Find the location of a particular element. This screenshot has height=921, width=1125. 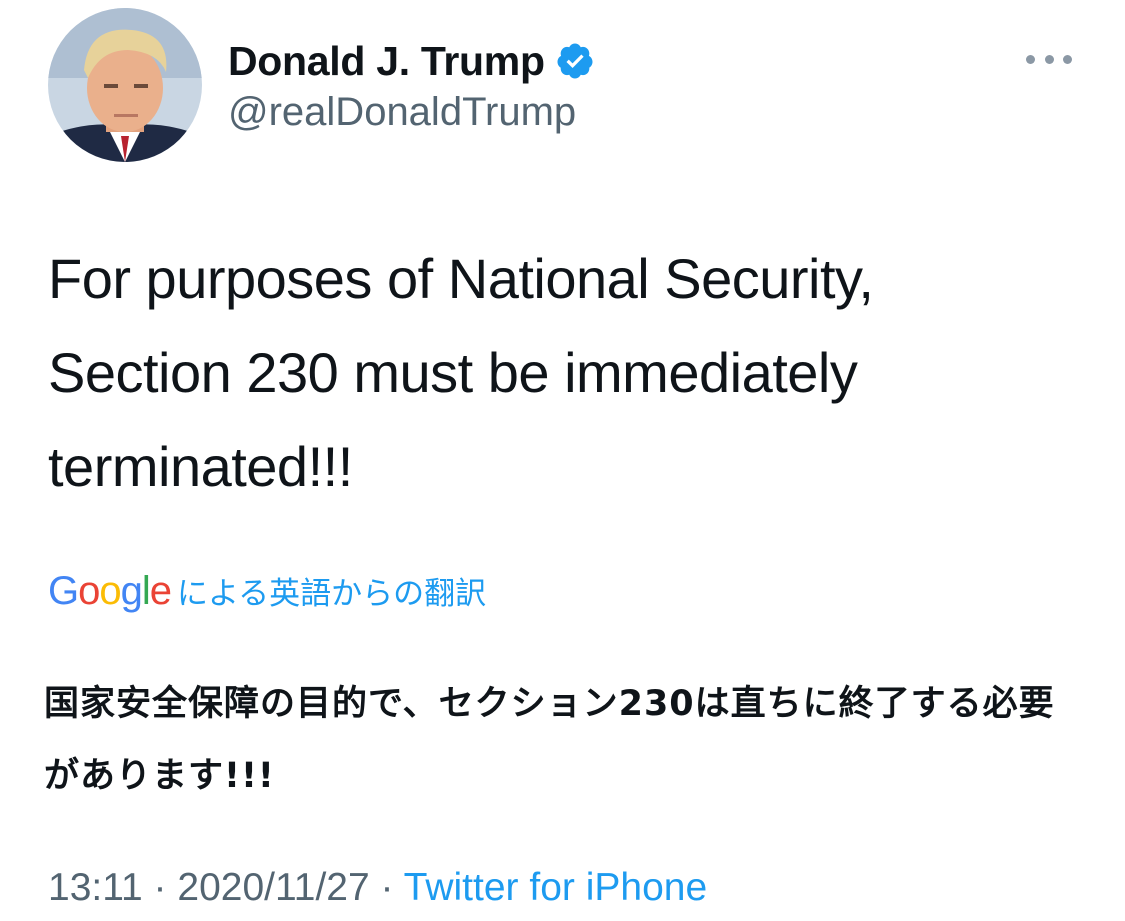

google-logo: Google is located at coordinates (110, 591).